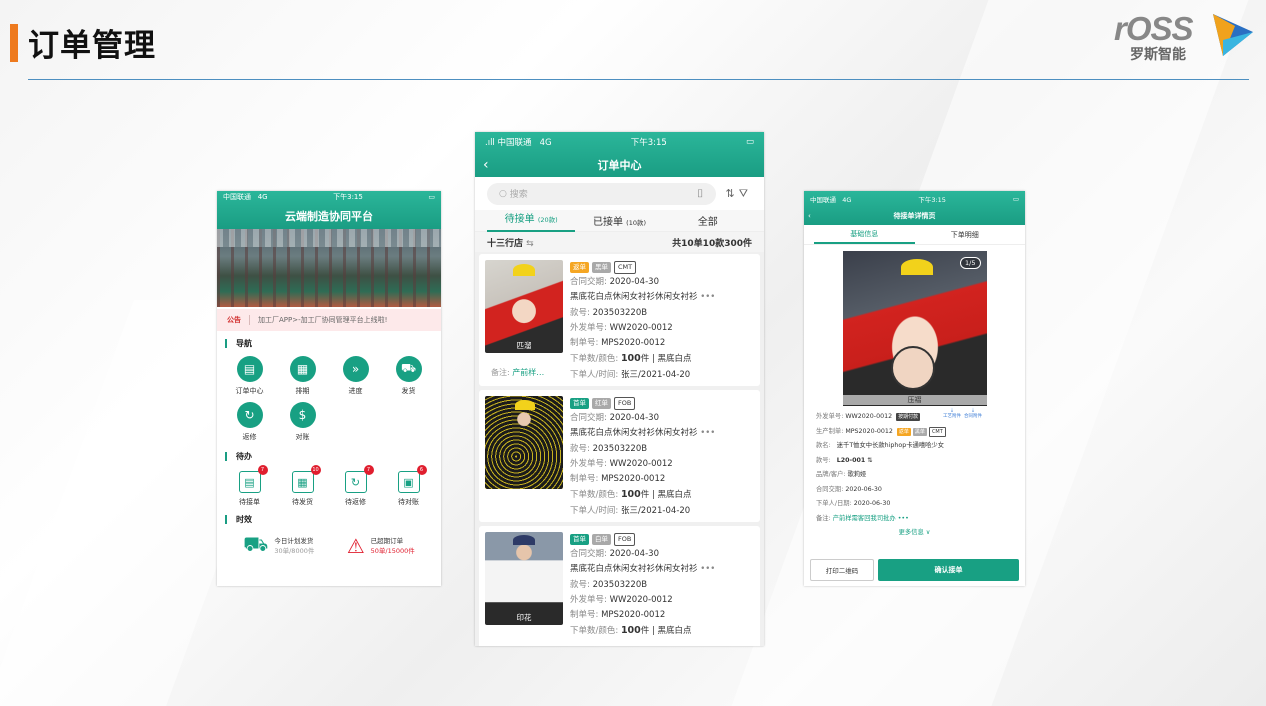 The height and width of the screenshot is (706, 1266). I want to click on page-title: 订单中心, so click(619, 165).